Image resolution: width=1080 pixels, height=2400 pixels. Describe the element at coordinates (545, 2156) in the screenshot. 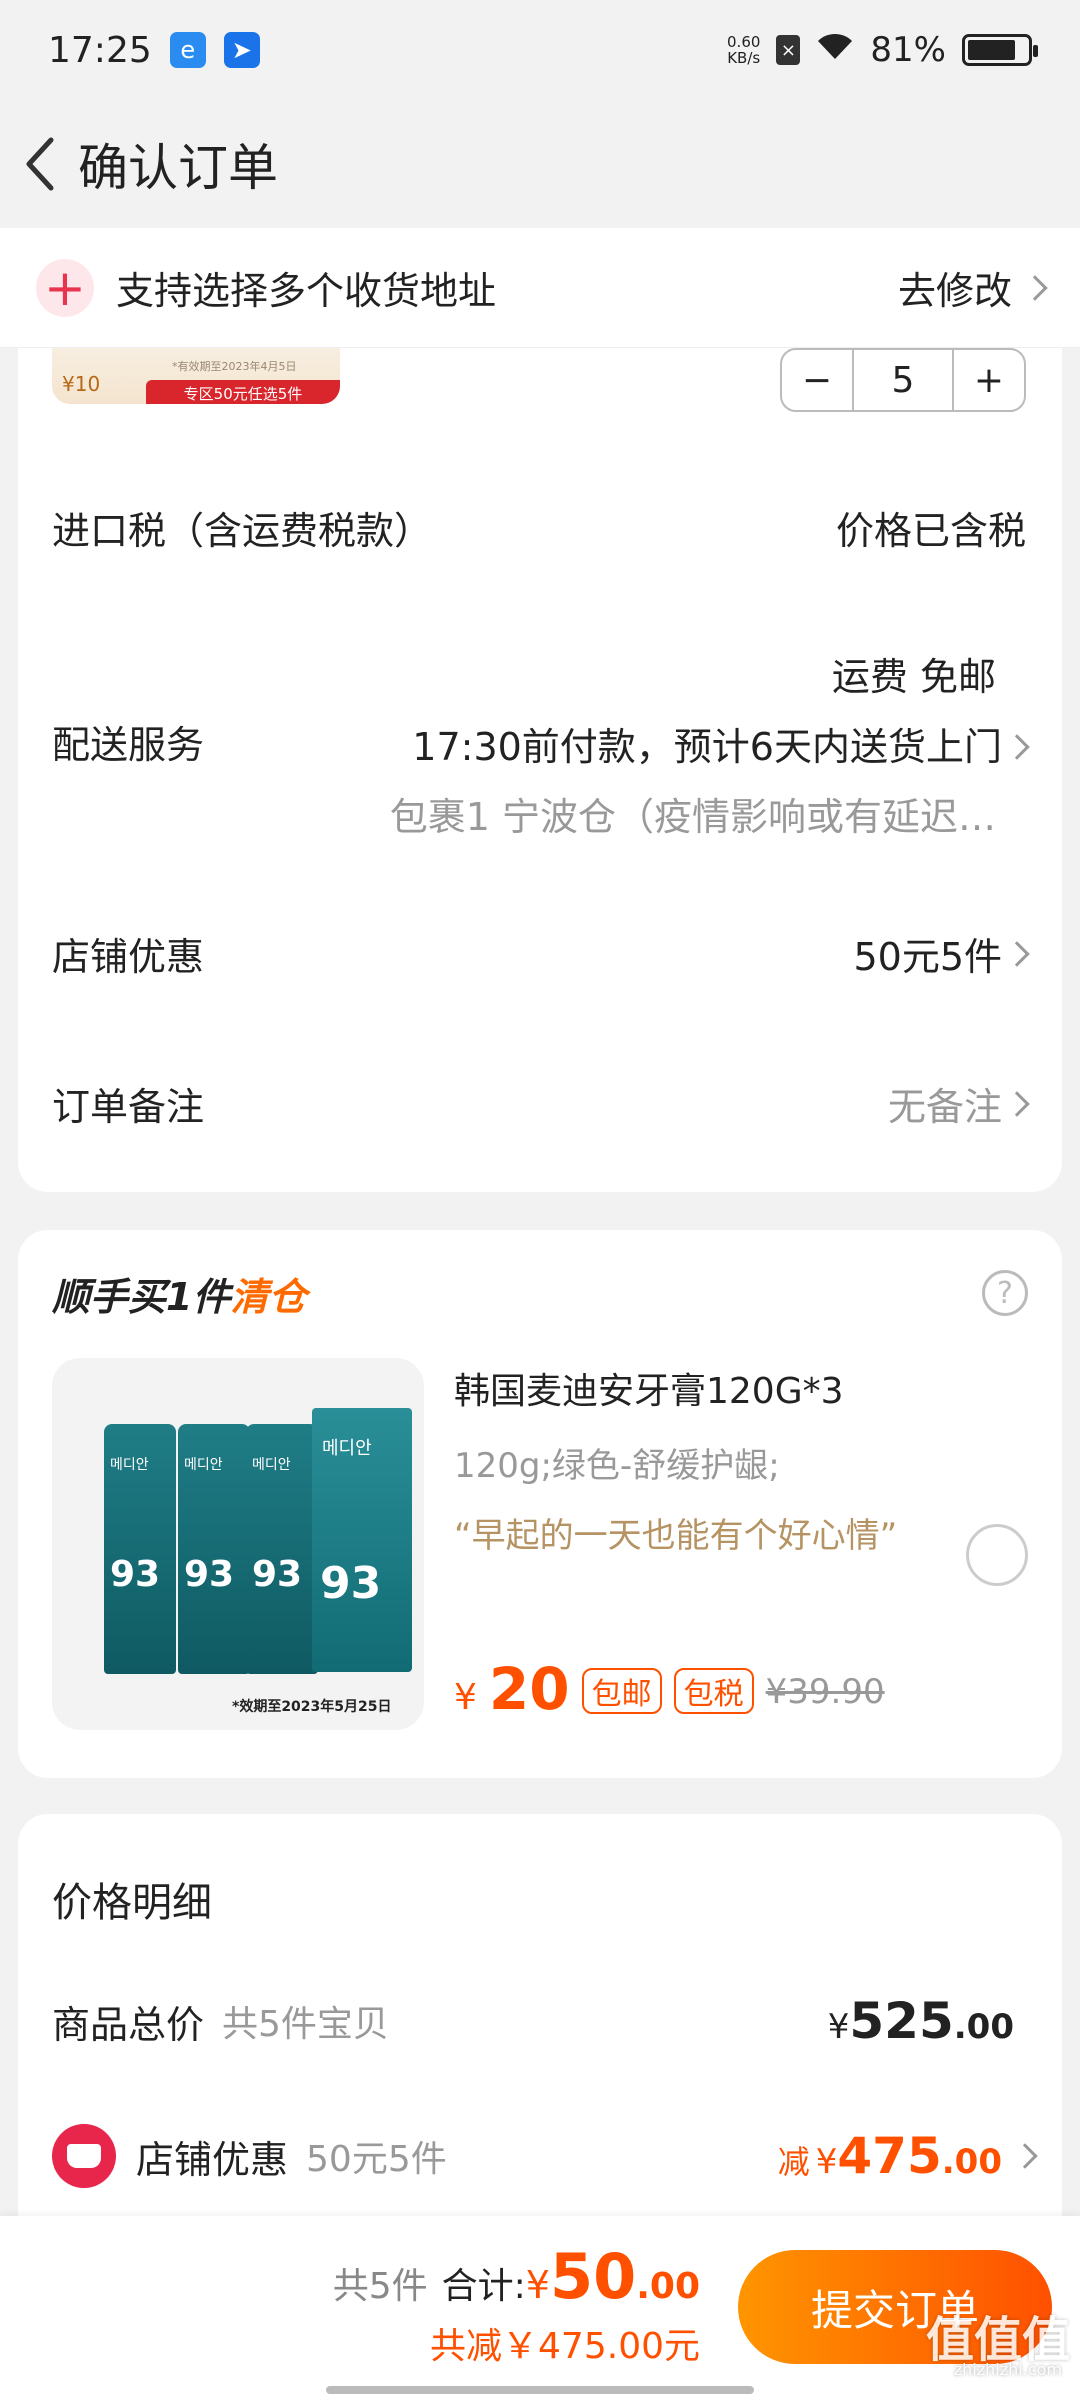

I see `shop-discount-detail-row: 店铺优惠 50元5件 减 ¥ 475 .00` at that location.